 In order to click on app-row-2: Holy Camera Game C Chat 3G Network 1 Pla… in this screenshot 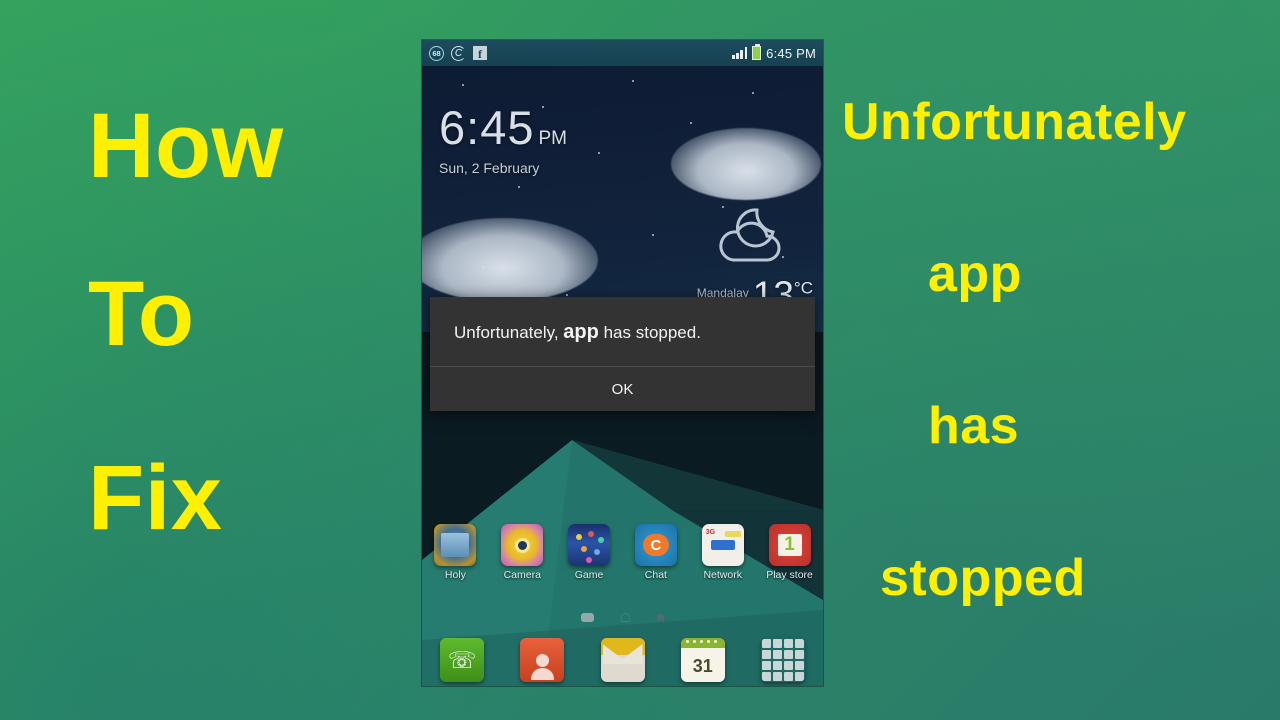, I will do `click(622, 552)`.